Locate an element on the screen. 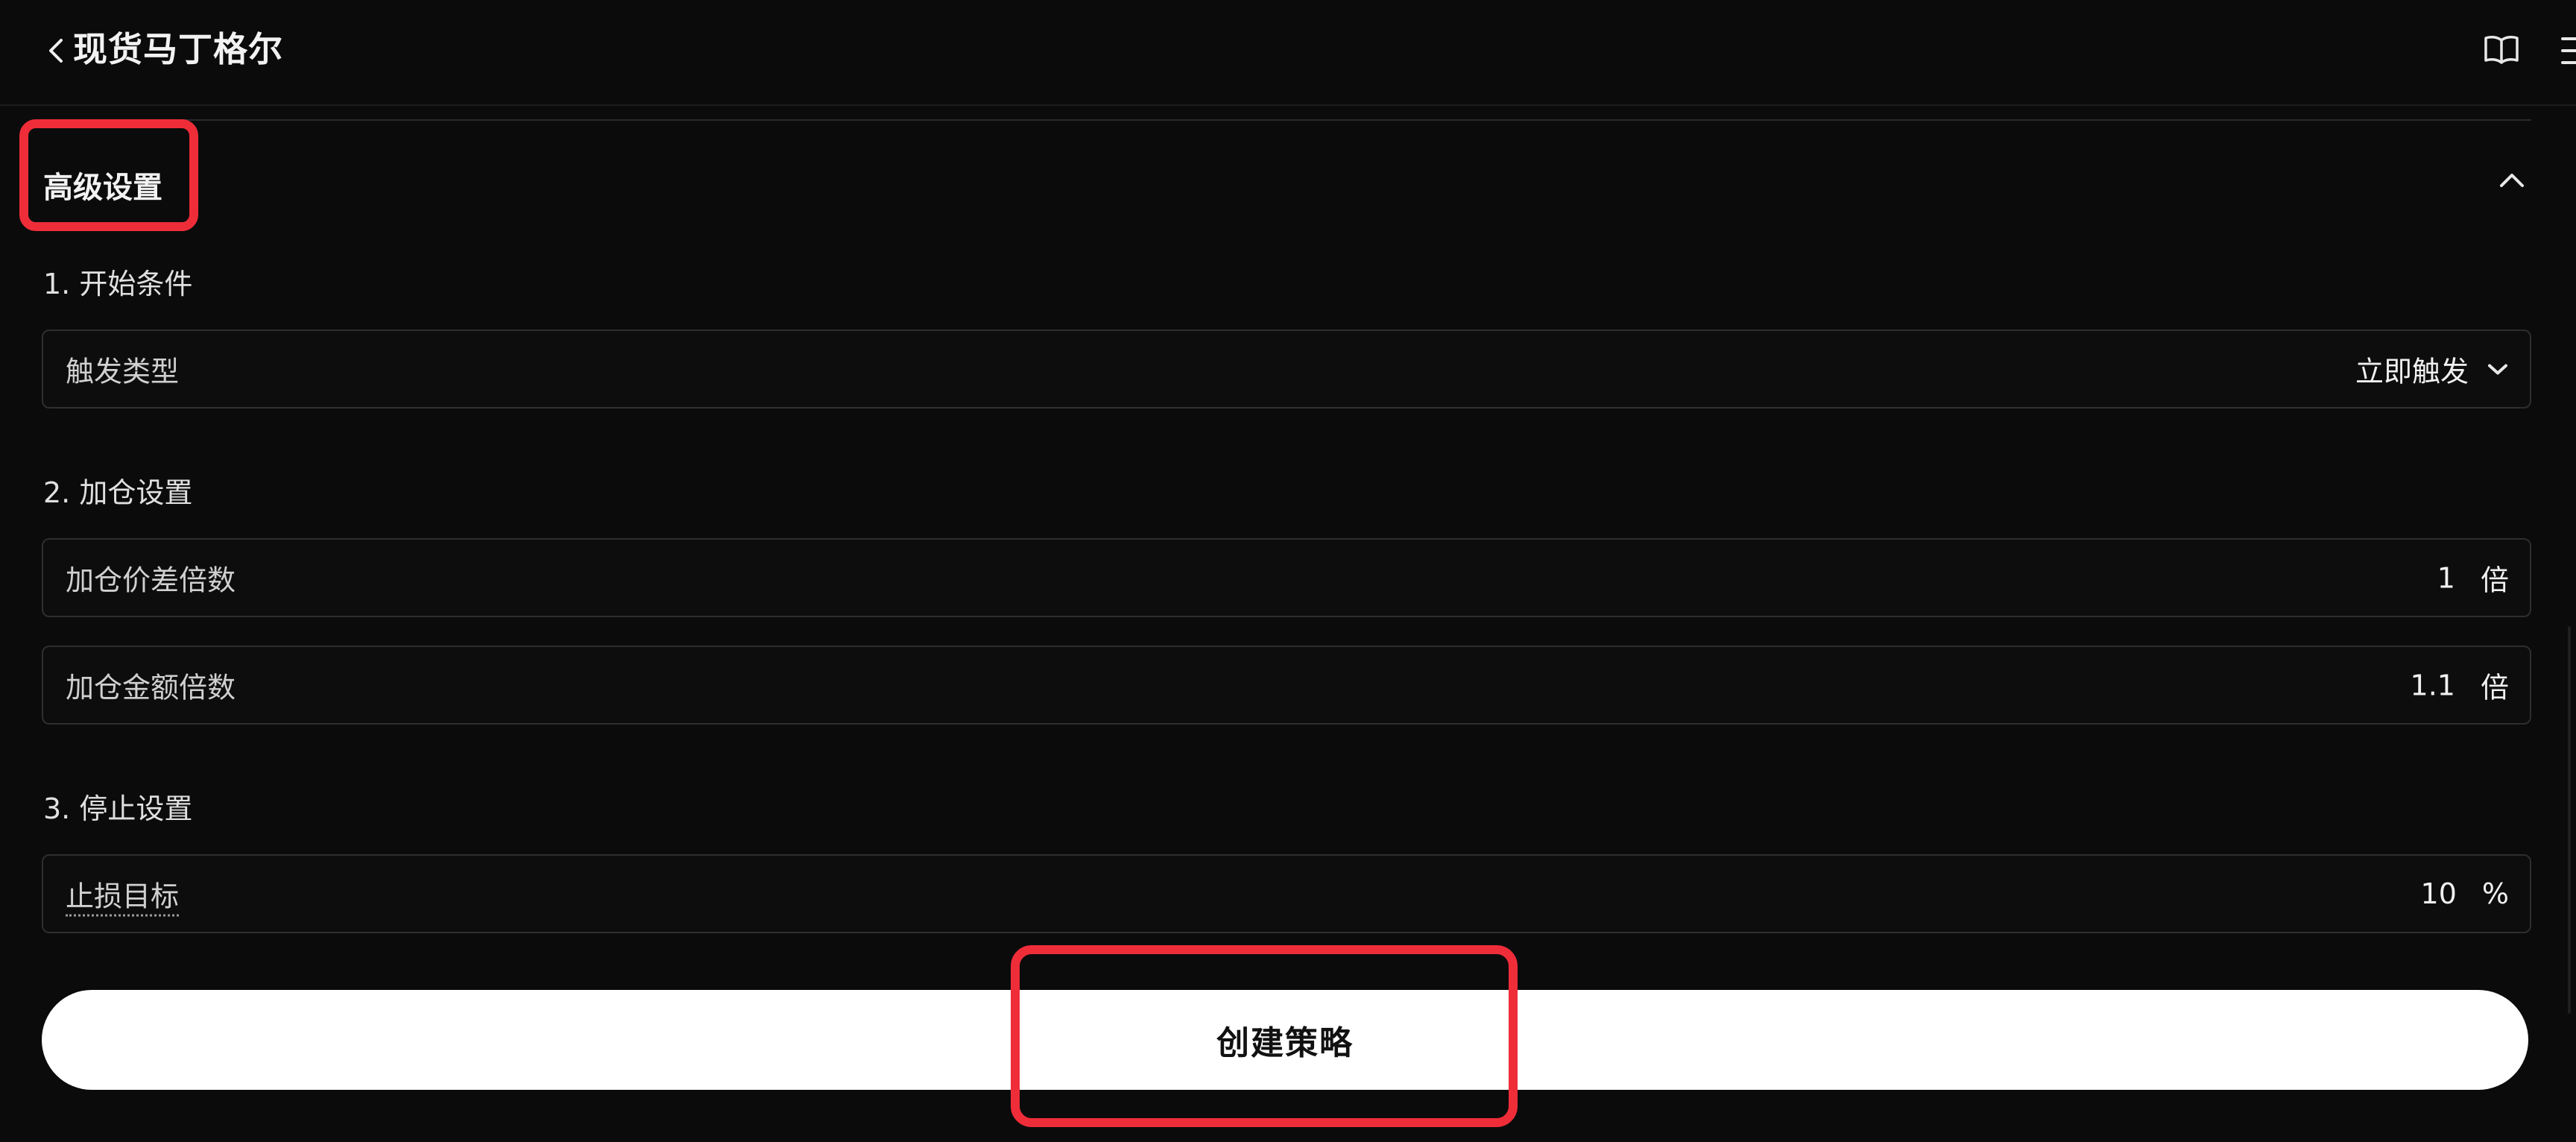 This screenshot has height=1142, width=2576. trigger-type-value: 立即触发 is located at coordinates (2412, 371).